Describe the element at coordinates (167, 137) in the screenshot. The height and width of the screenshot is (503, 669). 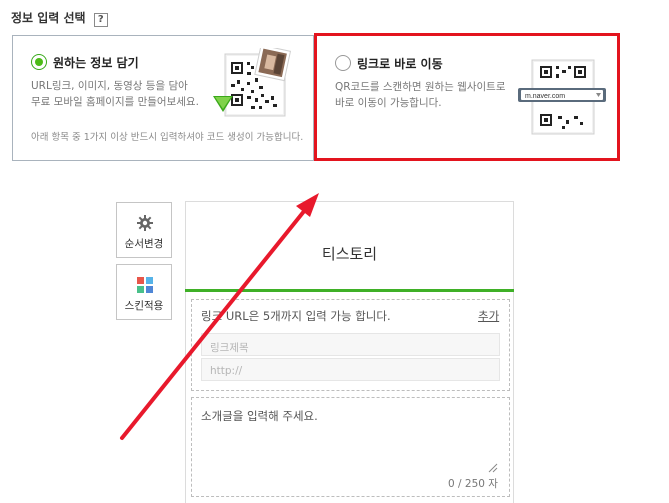
I see `option-note: 아래 항목 중 1가지 이상 반드시 입력하셔야 코드 생성이 가능합니다.` at that location.